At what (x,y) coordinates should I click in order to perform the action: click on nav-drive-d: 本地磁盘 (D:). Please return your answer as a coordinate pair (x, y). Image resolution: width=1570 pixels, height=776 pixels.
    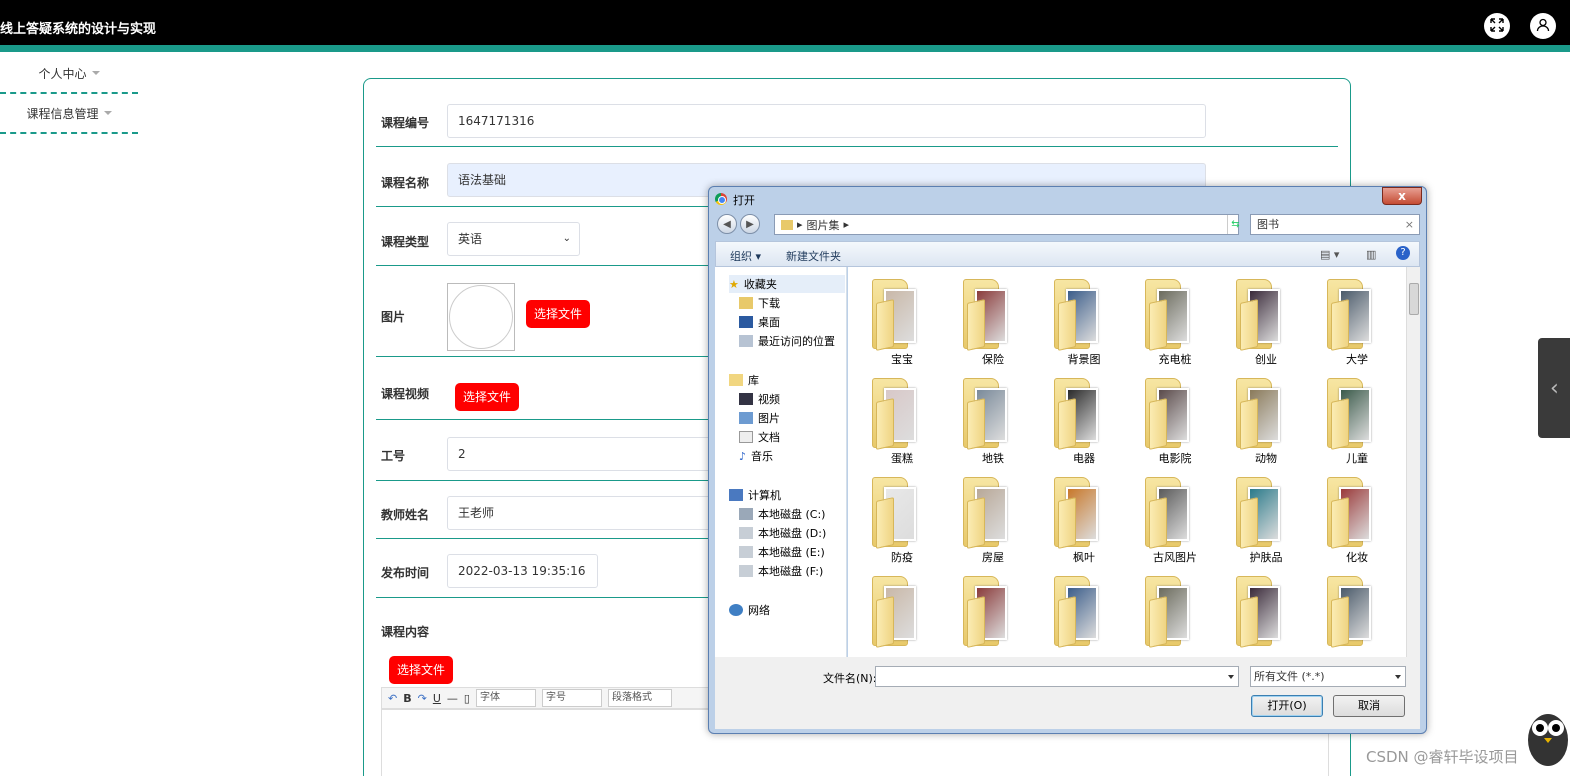
    Looking at the image, I should click on (782, 533).